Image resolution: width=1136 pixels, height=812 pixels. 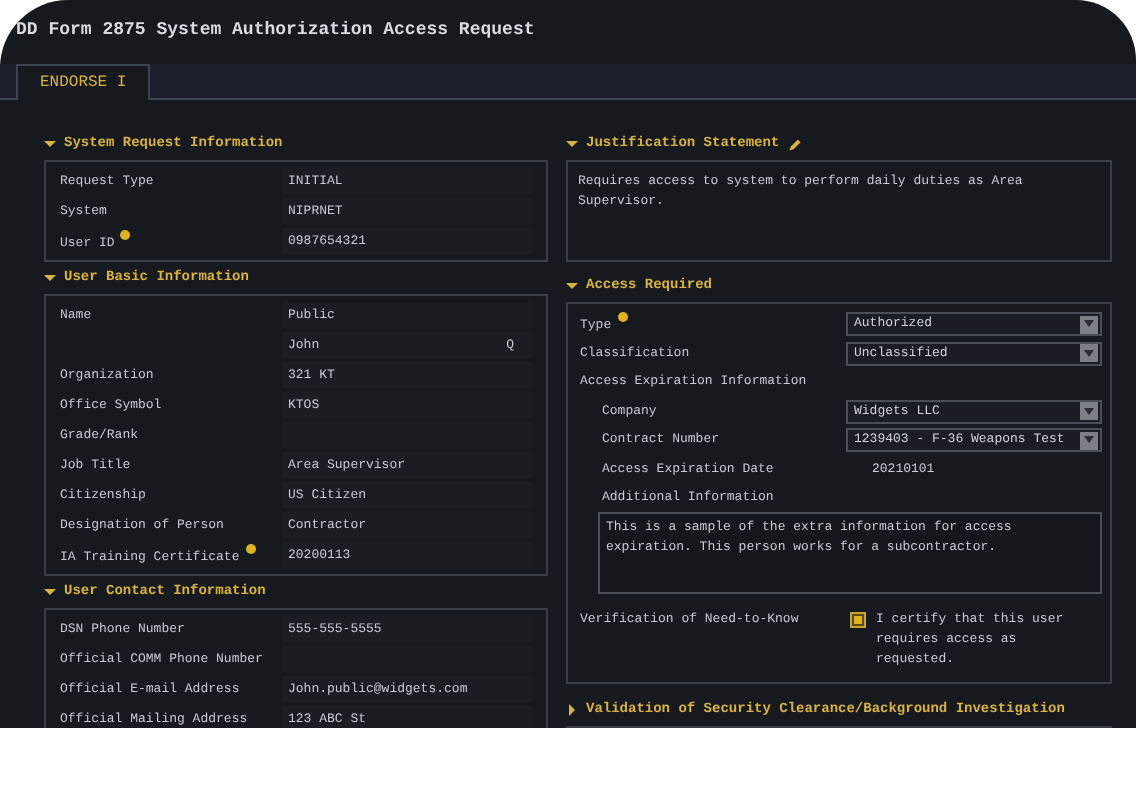 I want to click on checkbox, so click(x=858, y=620).